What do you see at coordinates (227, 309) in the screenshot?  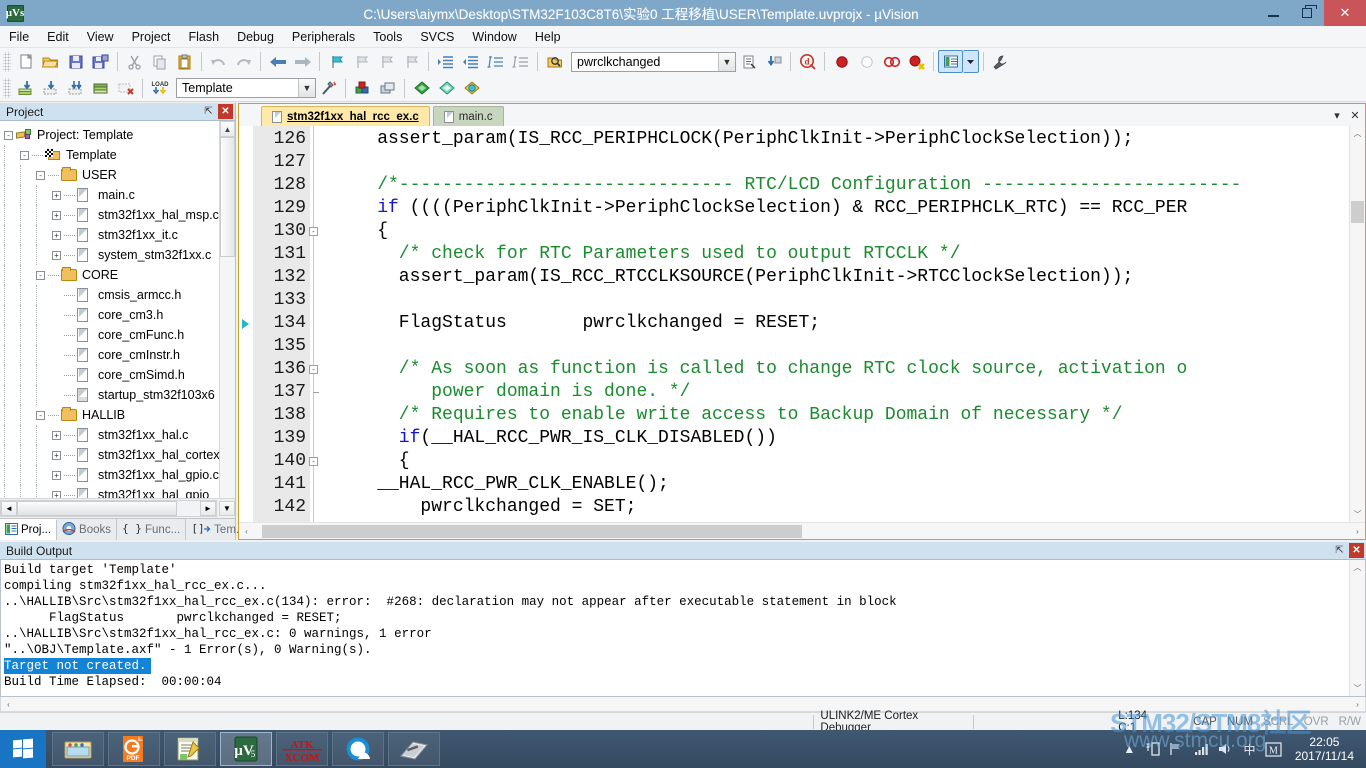 I see `project-tree-vertical-scrollbar: ▲` at bounding box center [227, 309].